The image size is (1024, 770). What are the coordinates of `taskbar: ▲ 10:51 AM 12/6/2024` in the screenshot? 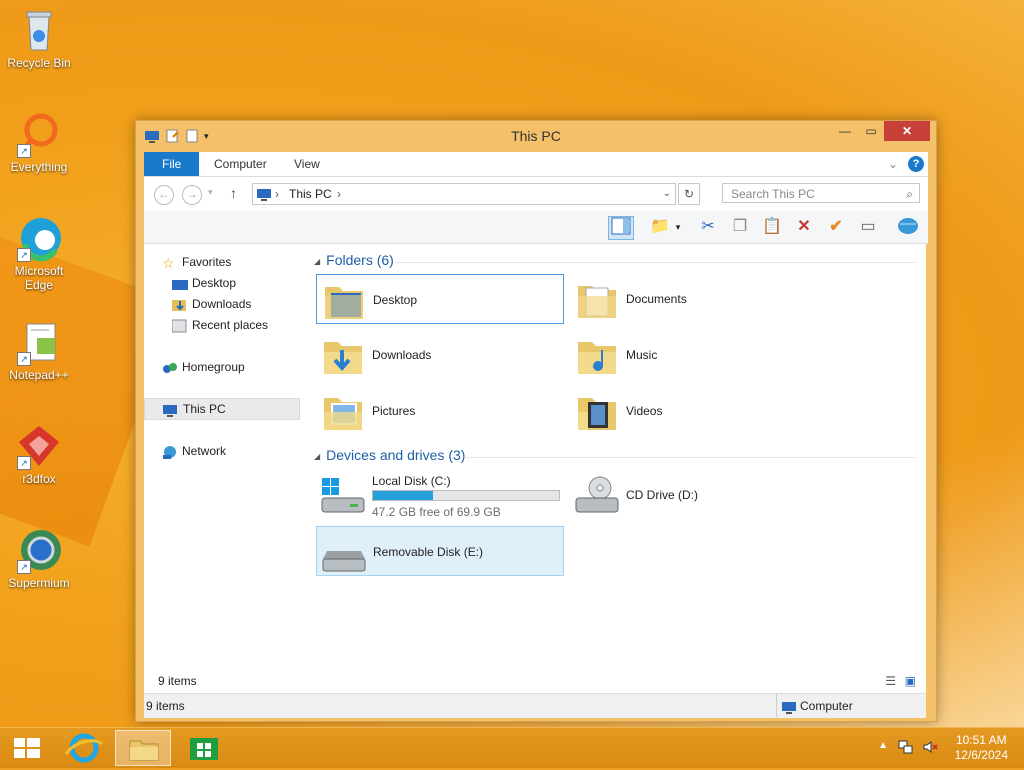 It's located at (512, 747).